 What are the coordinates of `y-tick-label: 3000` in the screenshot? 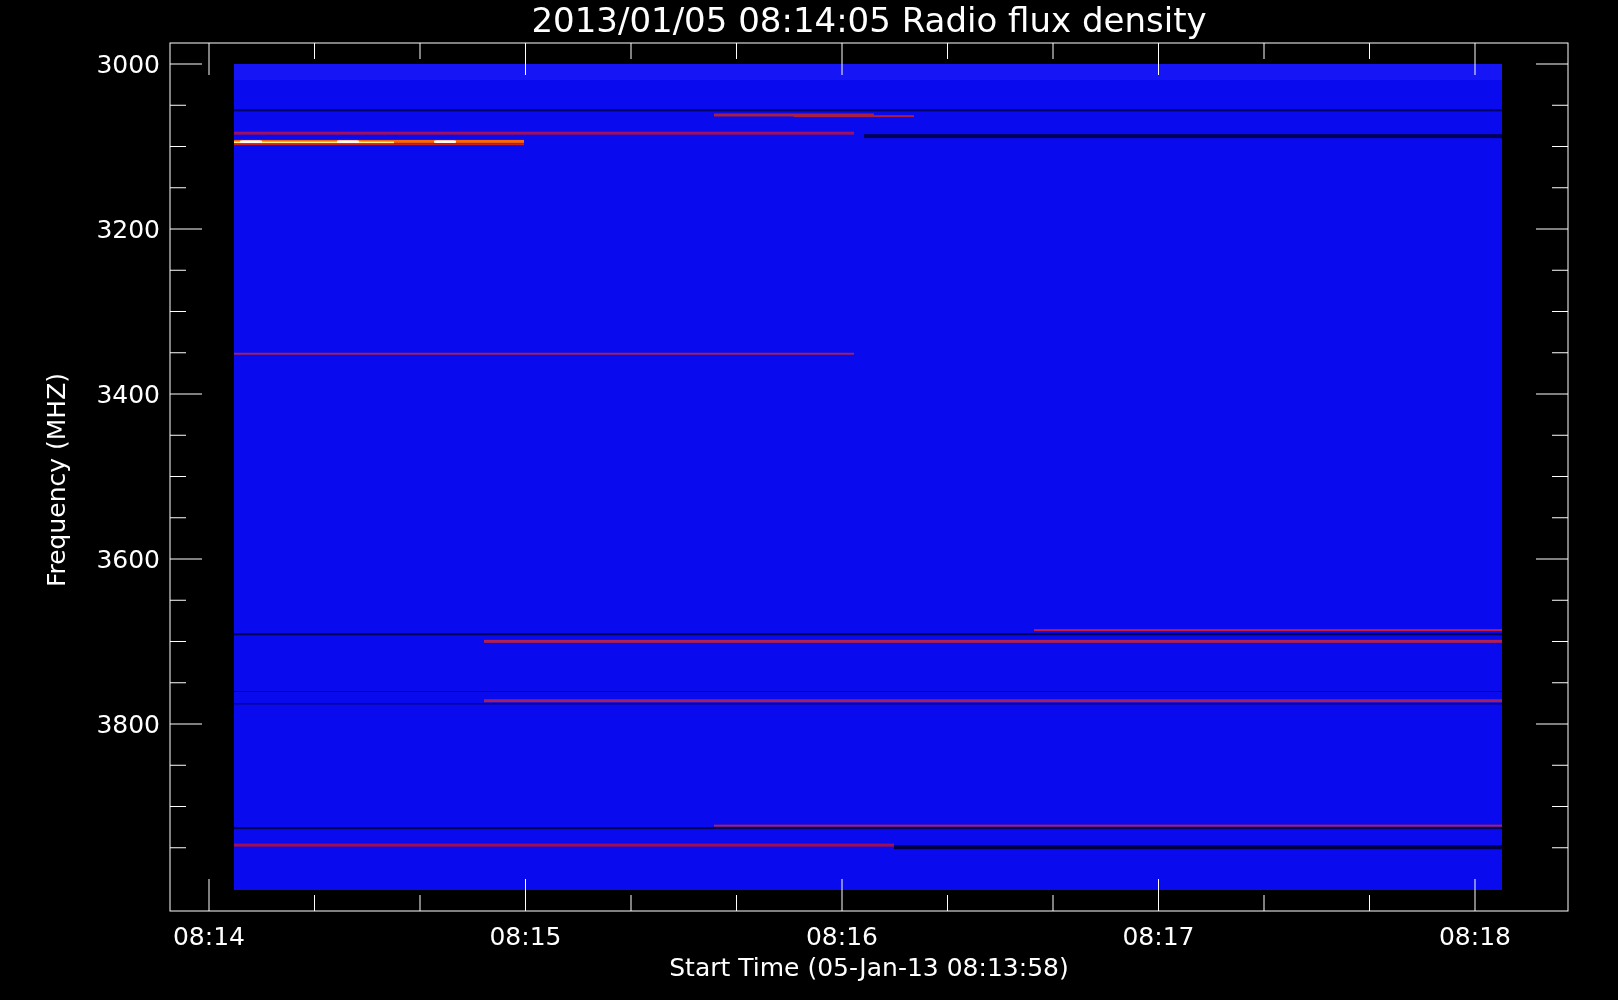 It's located at (128, 64).